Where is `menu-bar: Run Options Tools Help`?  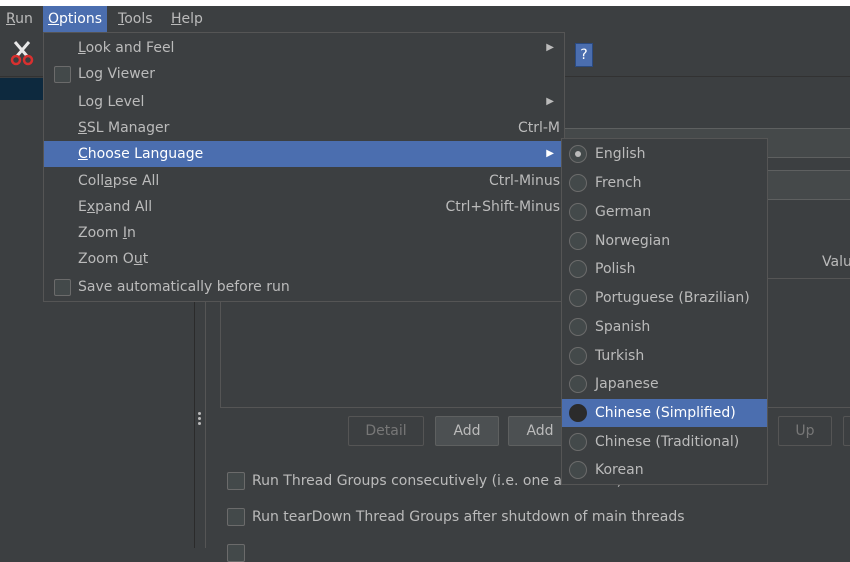 menu-bar: Run Options Tools Help is located at coordinates (425, 19).